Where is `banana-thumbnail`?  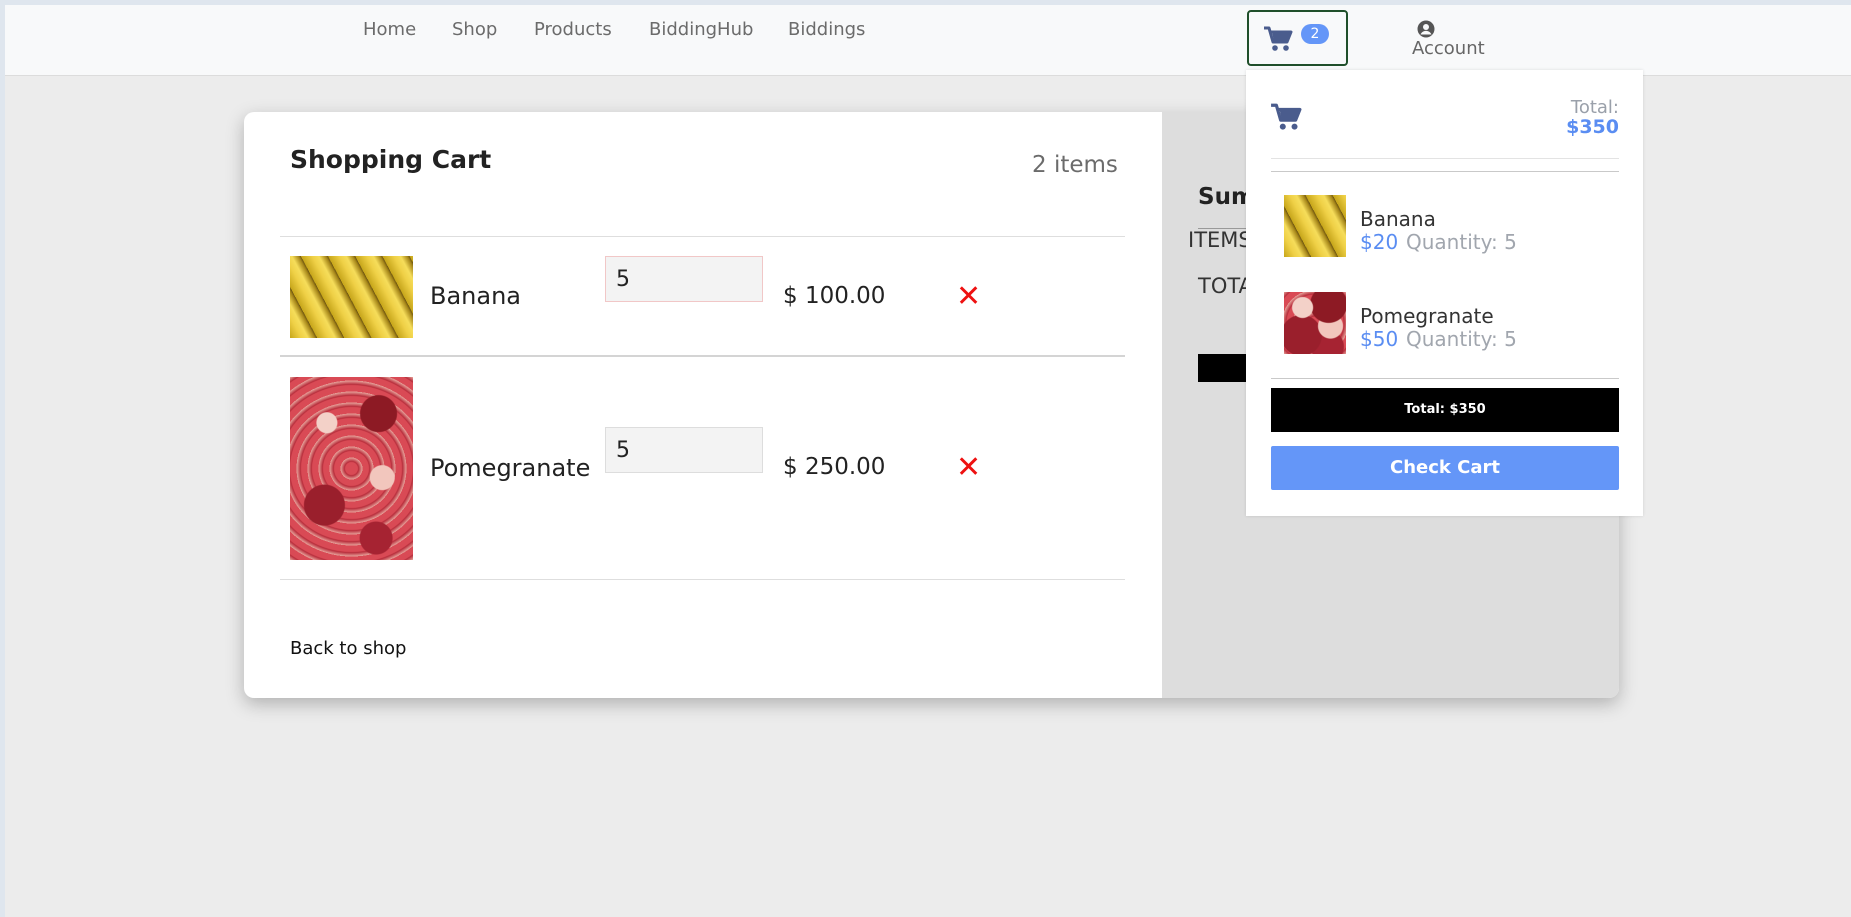 banana-thumbnail is located at coordinates (1315, 226).